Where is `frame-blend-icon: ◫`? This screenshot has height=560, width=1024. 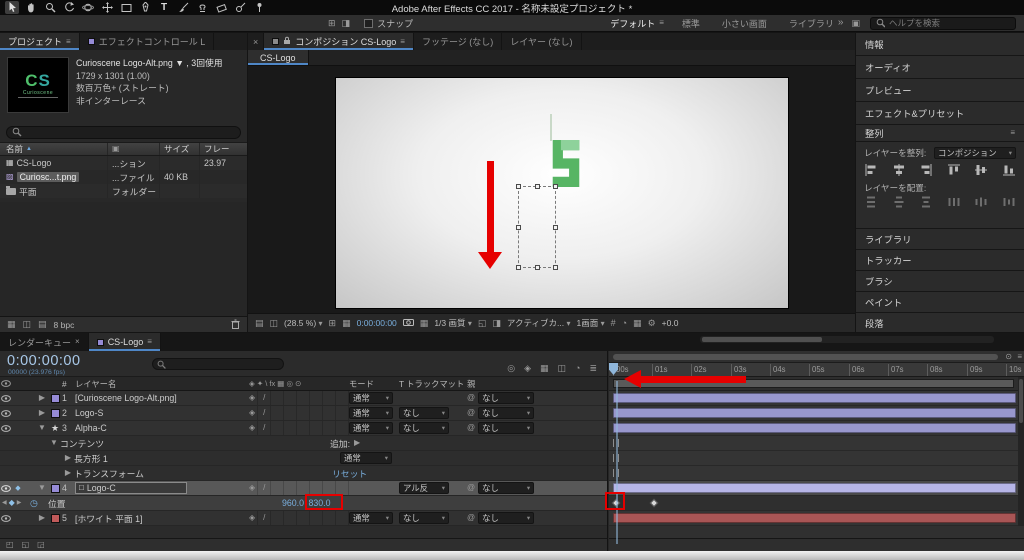 frame-blend-icon: ◫ is located at coordinates (562, 368).